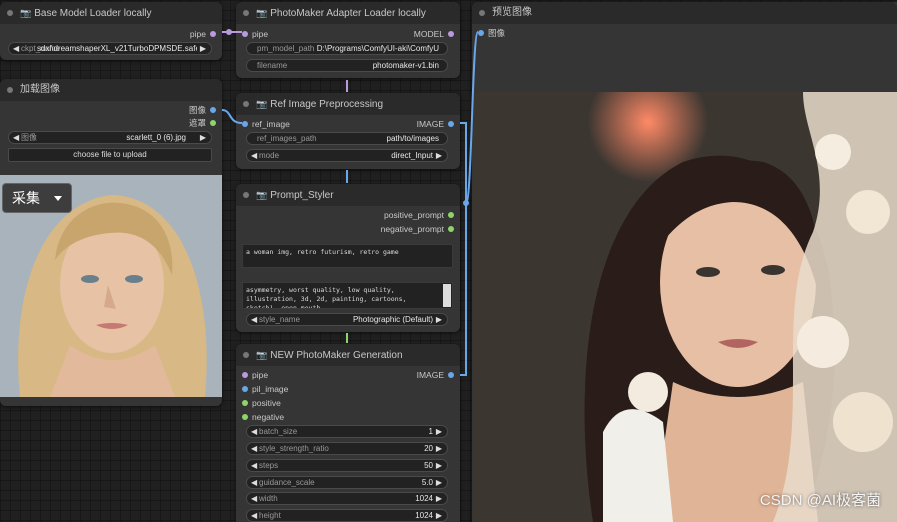 The image size is (897, 522). Describe the element at coordinates (451, 34) in the screenshot. I see `model-socket` at that location.